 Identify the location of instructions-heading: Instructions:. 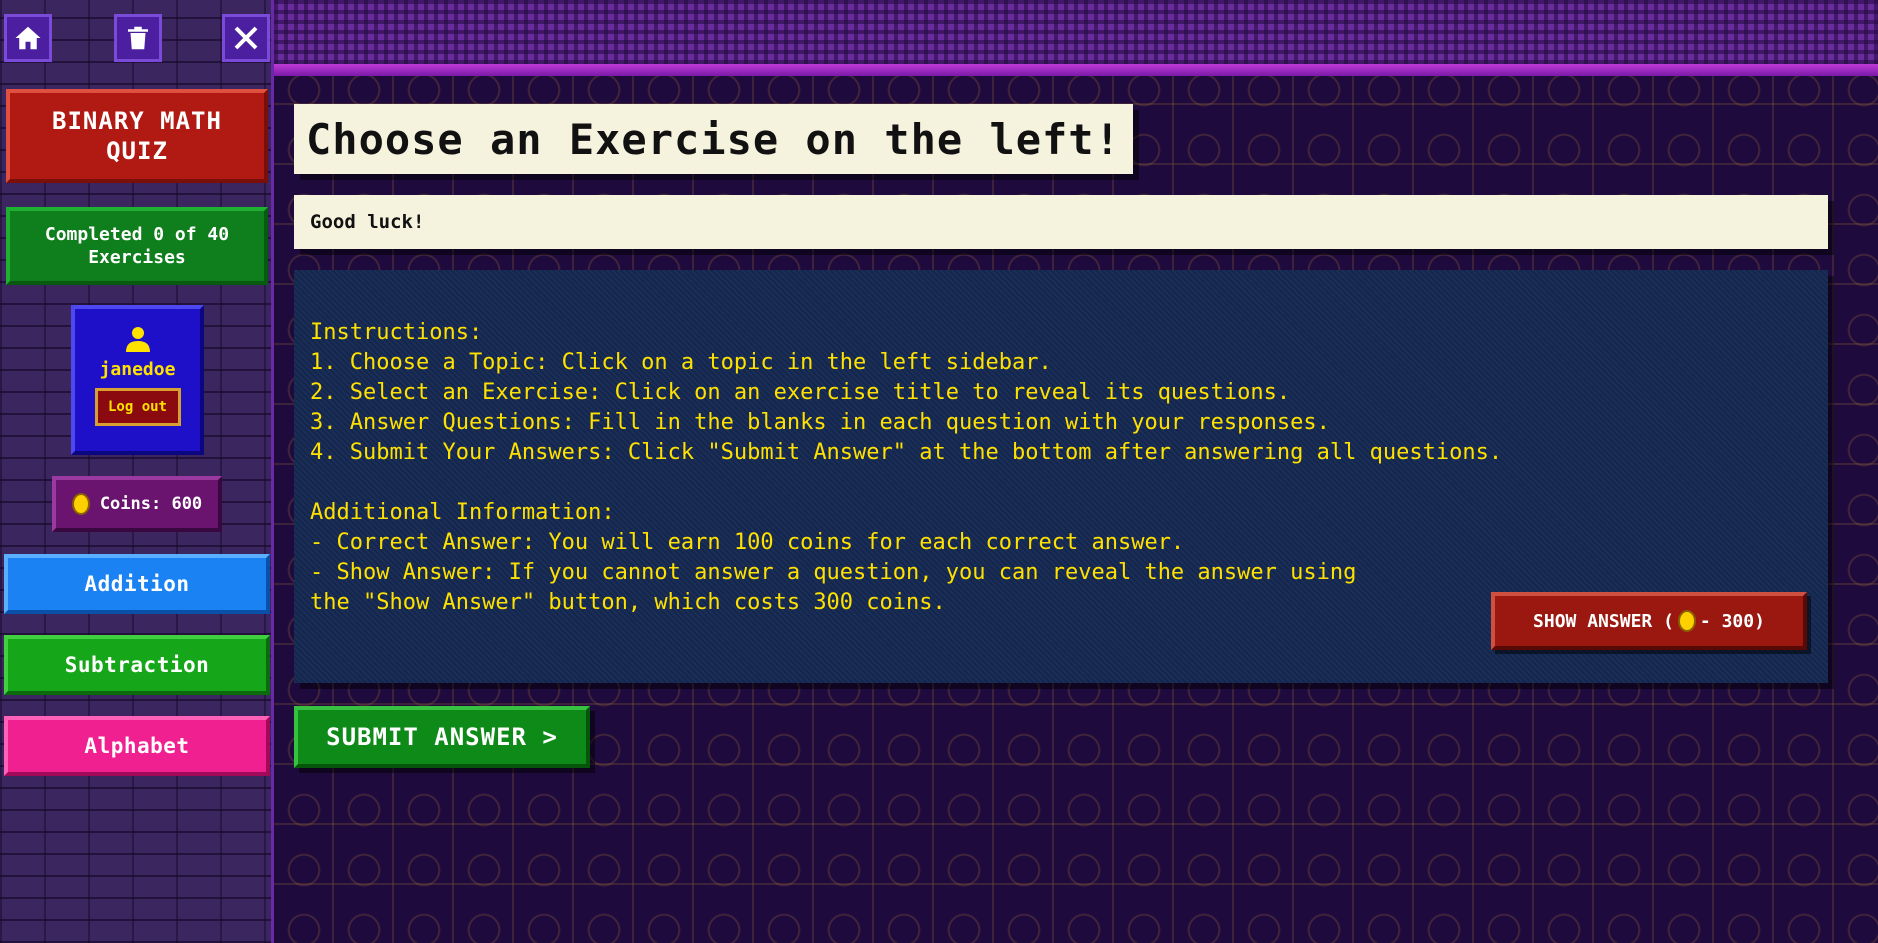
(396, 332).